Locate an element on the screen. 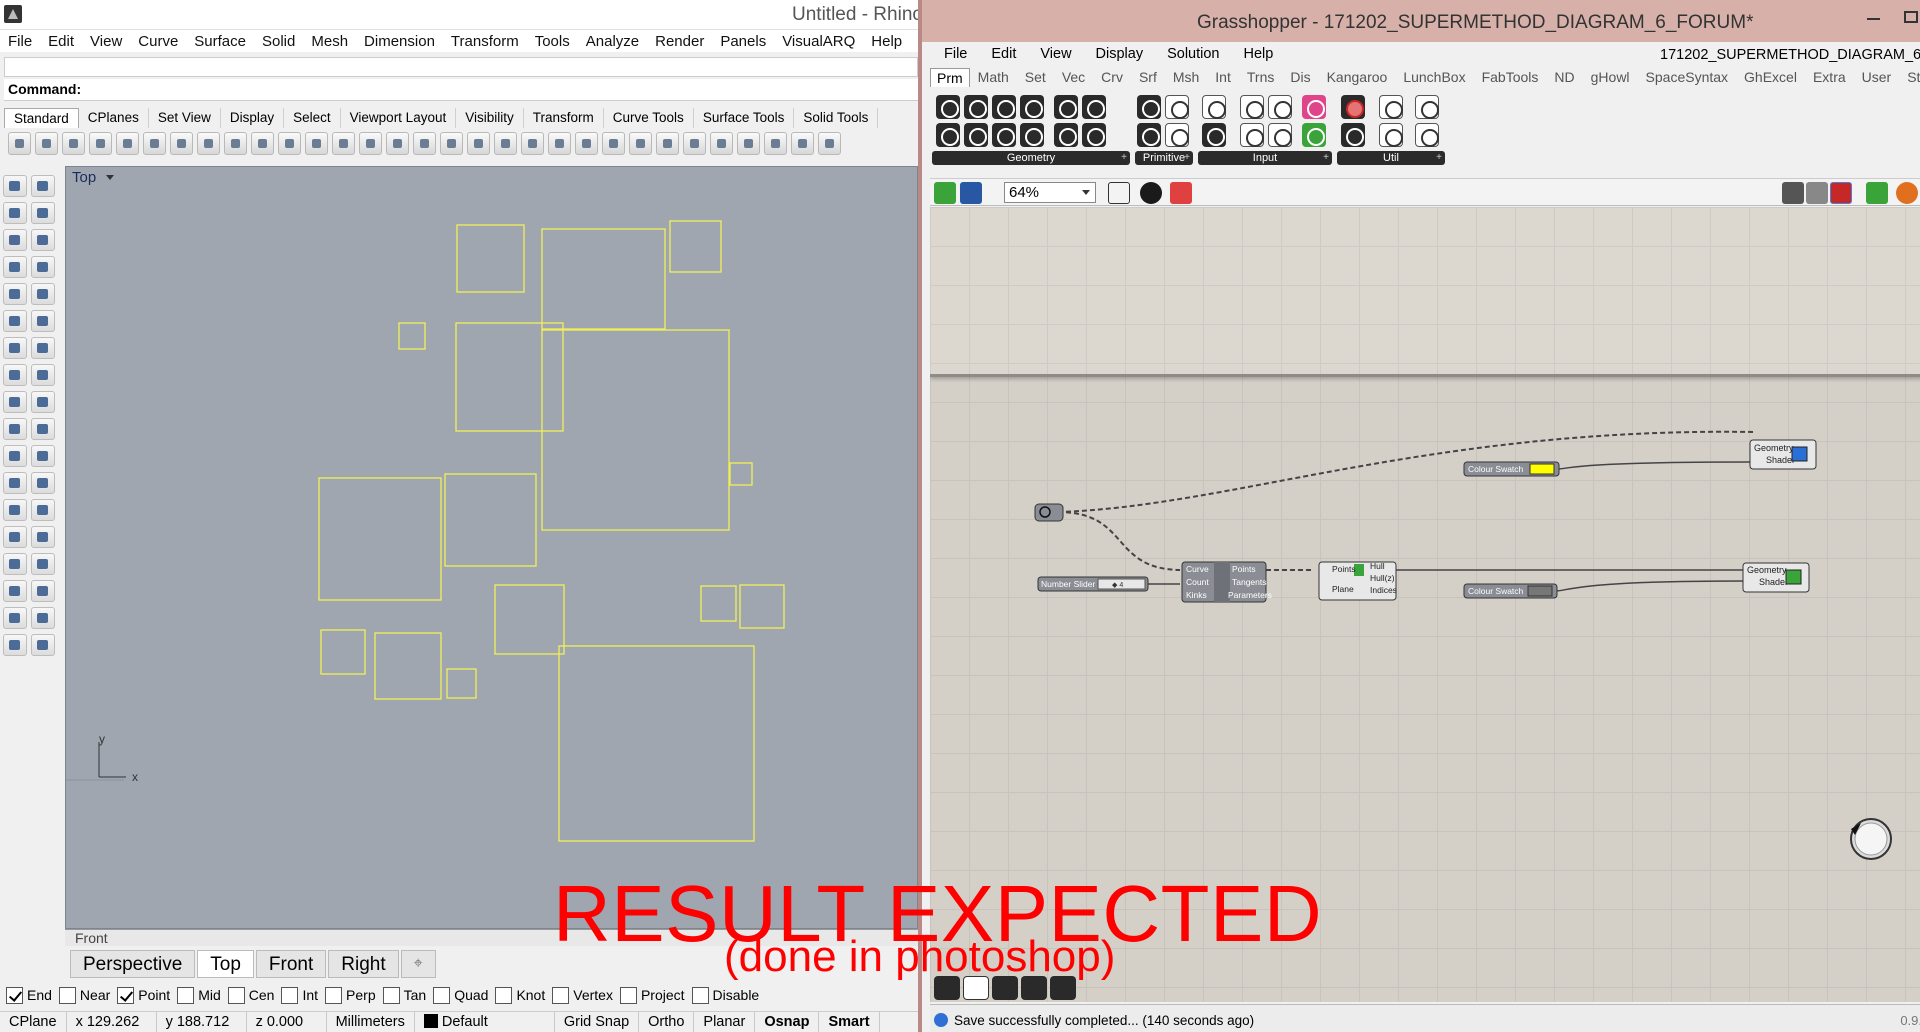 The height and width of the screenshot is (1032, 1920). copy-icon is located at coordinates (154, 143).